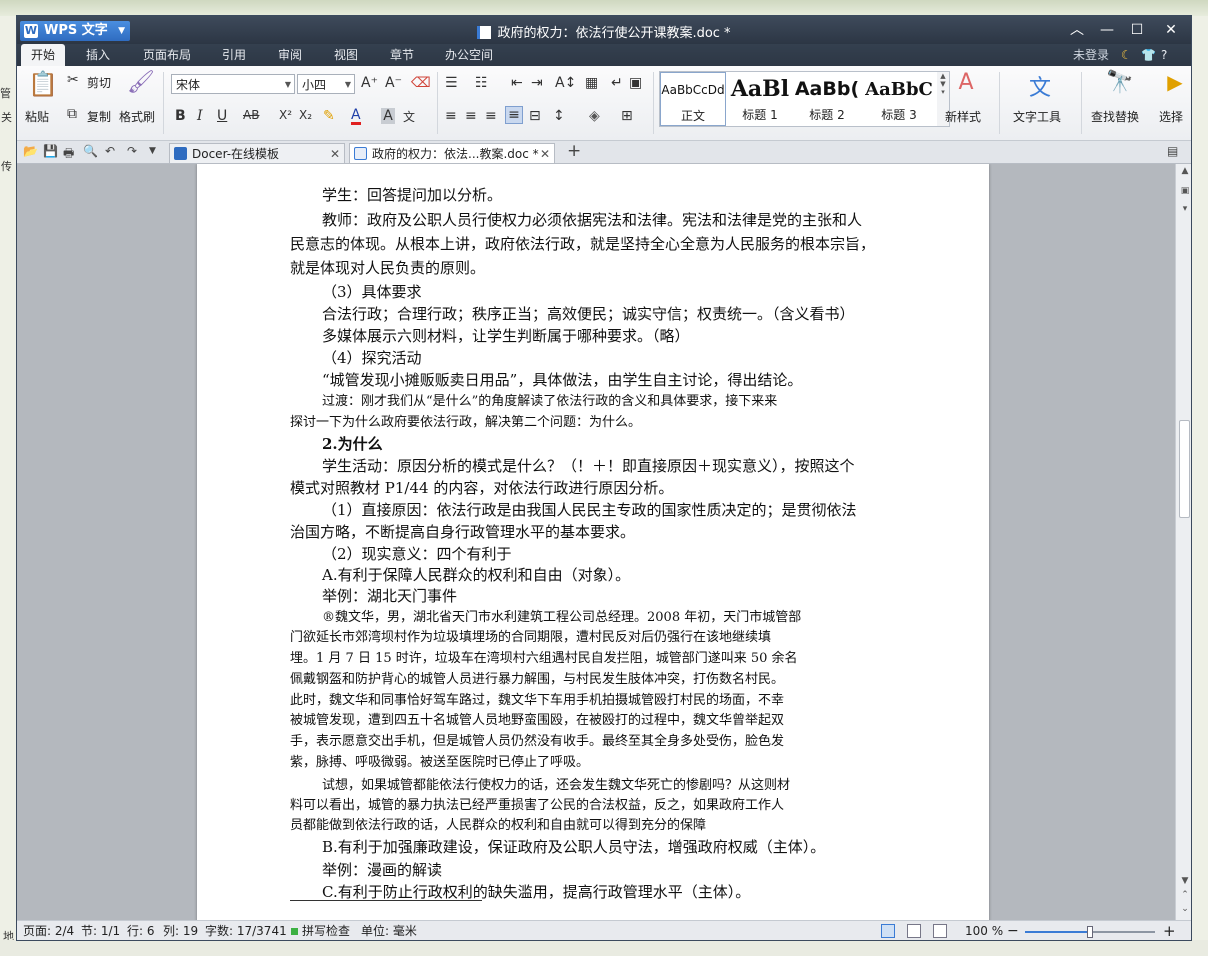  What do you see at coordinates (1184, 469) in the screenshot?
I see `scrollbar-thumb` at bounding box center [1184, 469].